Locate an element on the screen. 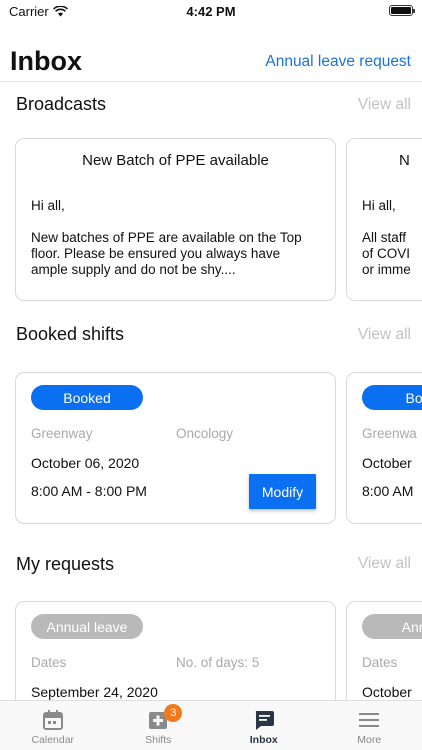 This screenshot has width=422, height=750. status-badge: Boo is located at coordinates (392, 397).